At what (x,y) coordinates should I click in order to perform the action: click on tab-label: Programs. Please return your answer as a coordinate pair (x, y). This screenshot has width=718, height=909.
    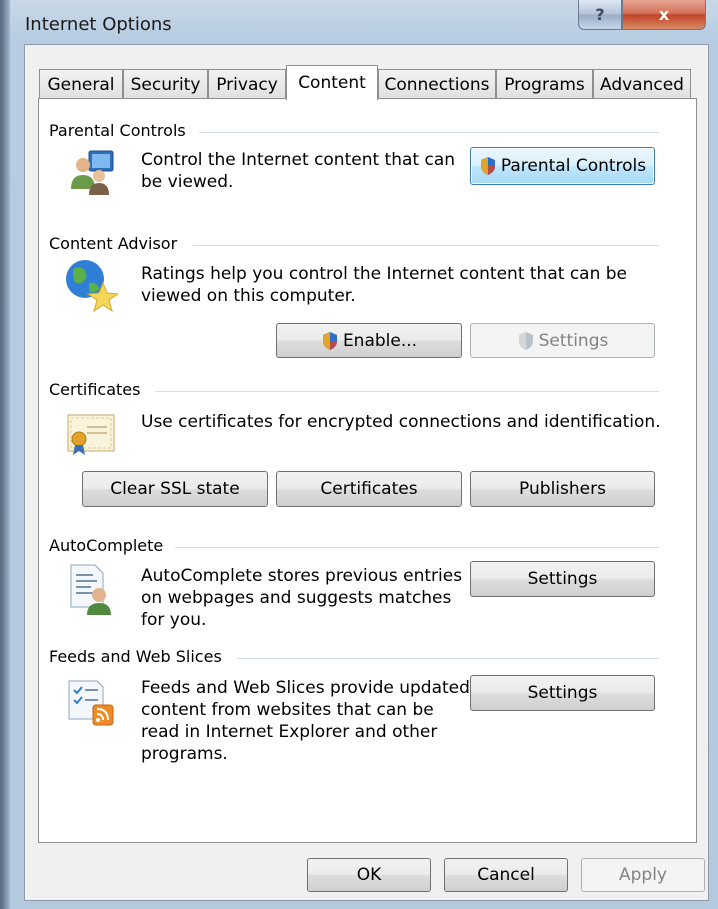
    Looking at the image, I should click on (544, 84).